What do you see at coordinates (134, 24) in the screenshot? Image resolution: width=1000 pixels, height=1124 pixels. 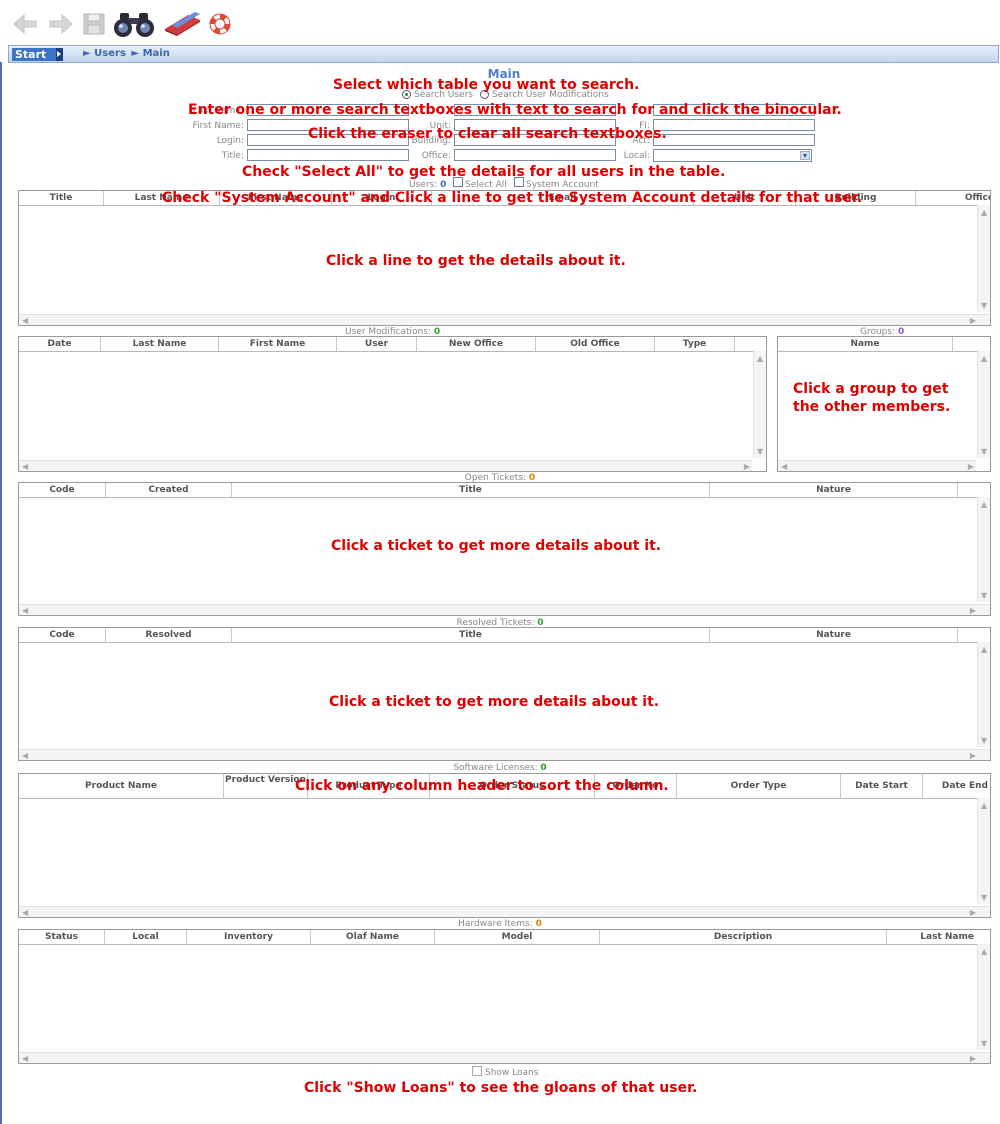 I see `search-binocular-button` at bounding box center [134, 24].